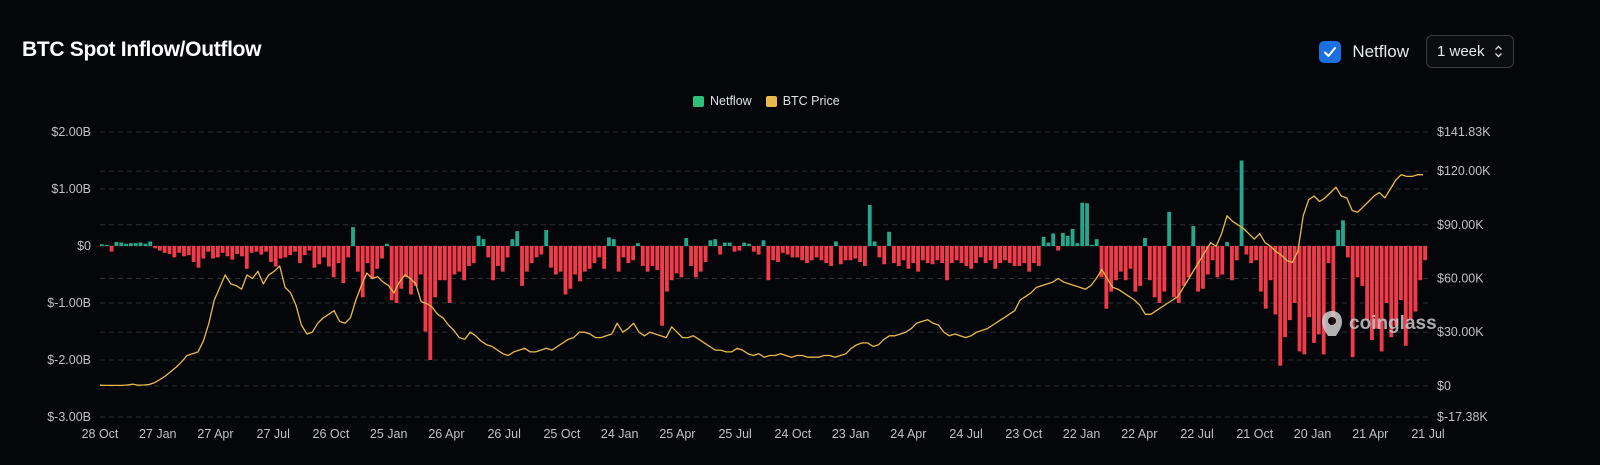  I want to click on watermark-text: coinglass, so click(1393, 323).